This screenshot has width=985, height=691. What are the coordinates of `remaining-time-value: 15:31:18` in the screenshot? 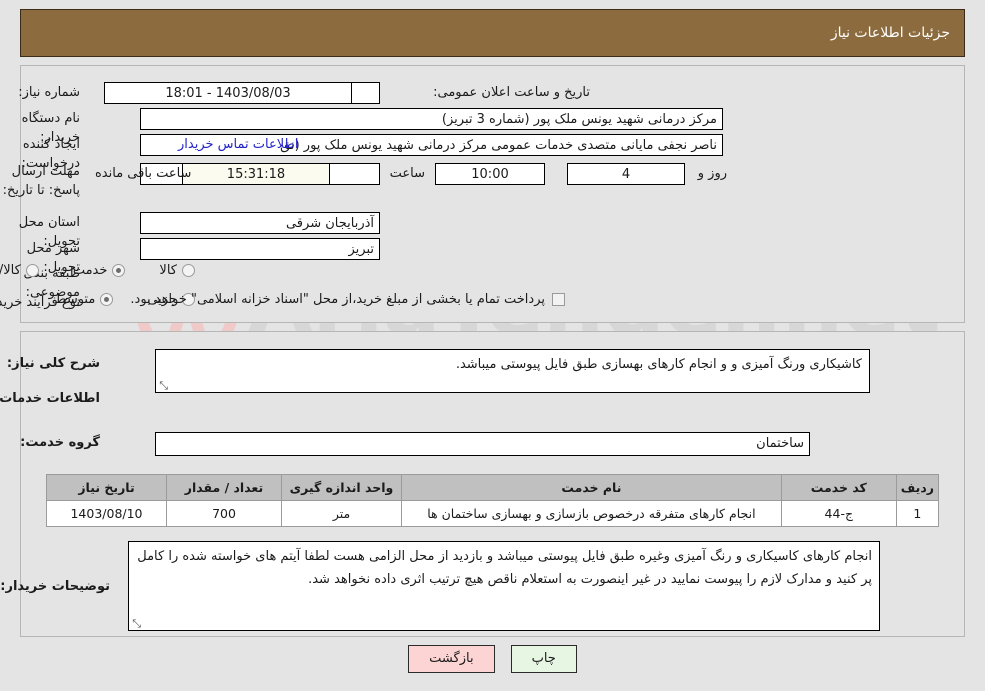 It's located at (256, 174).